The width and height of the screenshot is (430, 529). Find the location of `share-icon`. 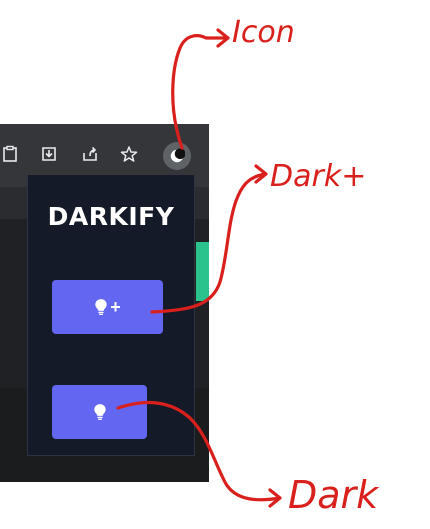

share-icon is located at coordinates (90, 154).